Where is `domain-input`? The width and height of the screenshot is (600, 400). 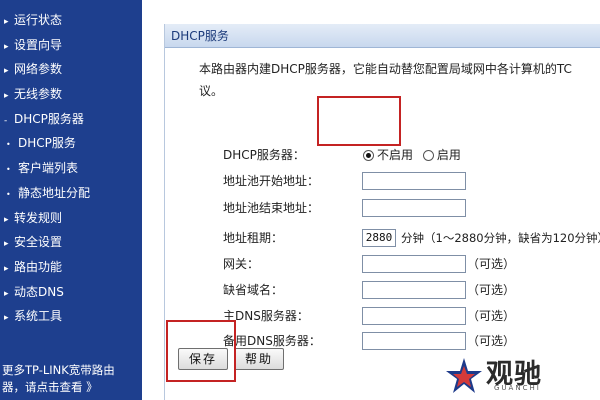
domain-input is located at coordinates (414, 290).